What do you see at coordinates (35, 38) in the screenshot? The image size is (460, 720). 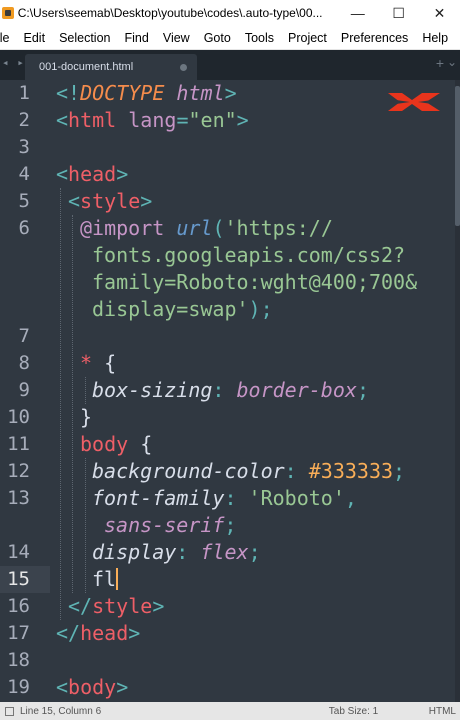 I see `menu-edit: Edit` at bounding box center [35, 38].